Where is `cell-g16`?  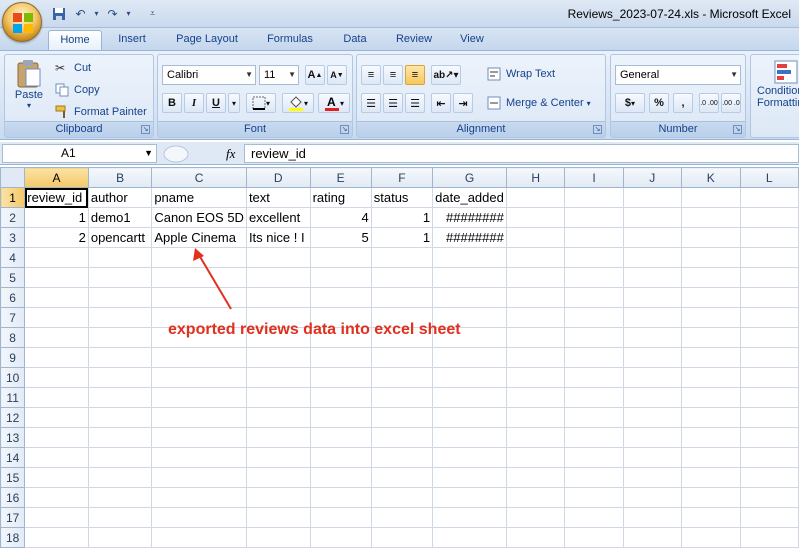 cell-g16 is located at coordinates (469, 497).